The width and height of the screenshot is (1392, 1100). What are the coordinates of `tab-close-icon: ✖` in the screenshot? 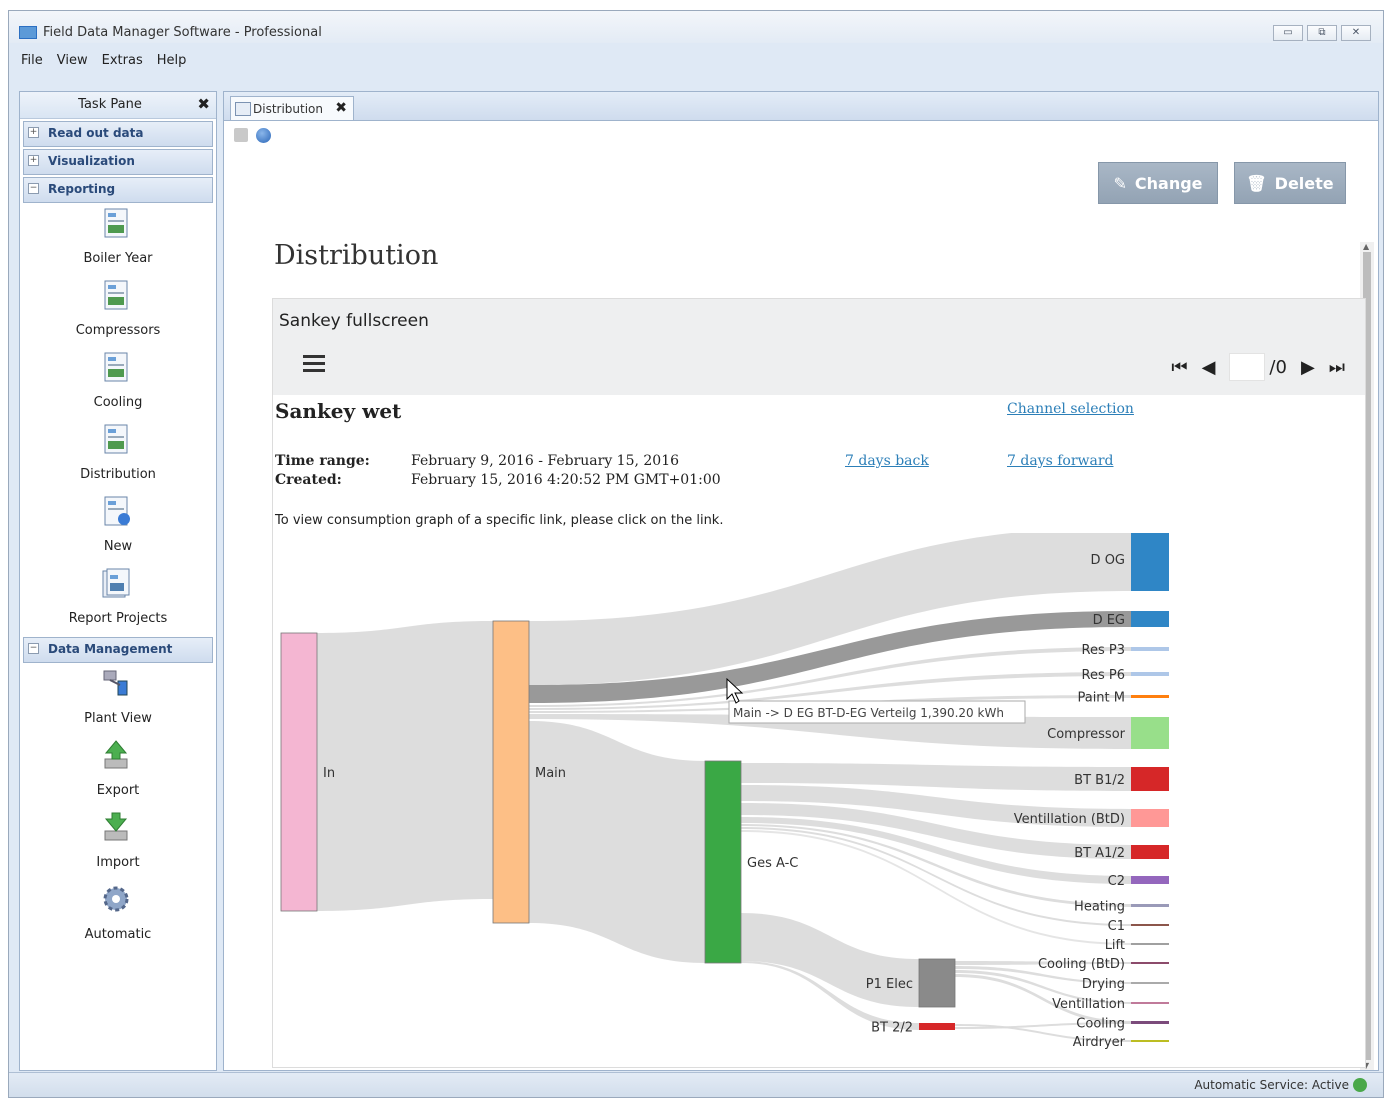 It's located at (341, 108).